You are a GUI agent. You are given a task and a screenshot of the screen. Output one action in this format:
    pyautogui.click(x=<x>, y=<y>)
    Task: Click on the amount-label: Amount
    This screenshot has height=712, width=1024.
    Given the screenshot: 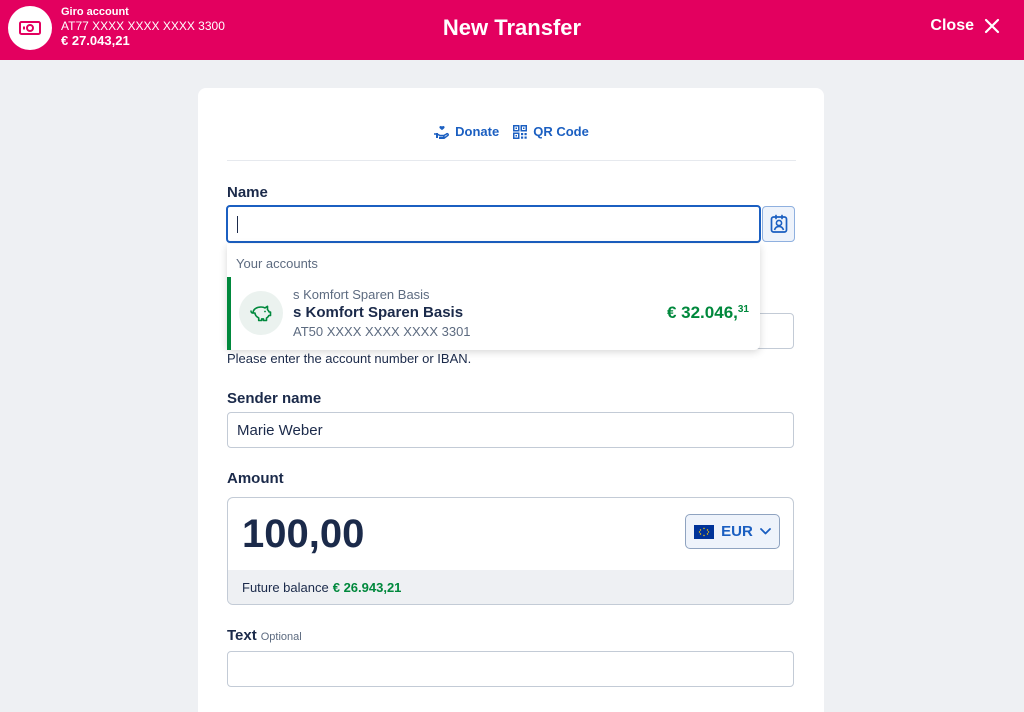 What is the action you would take?
    pyautogui.click(x=255, y=478)
    